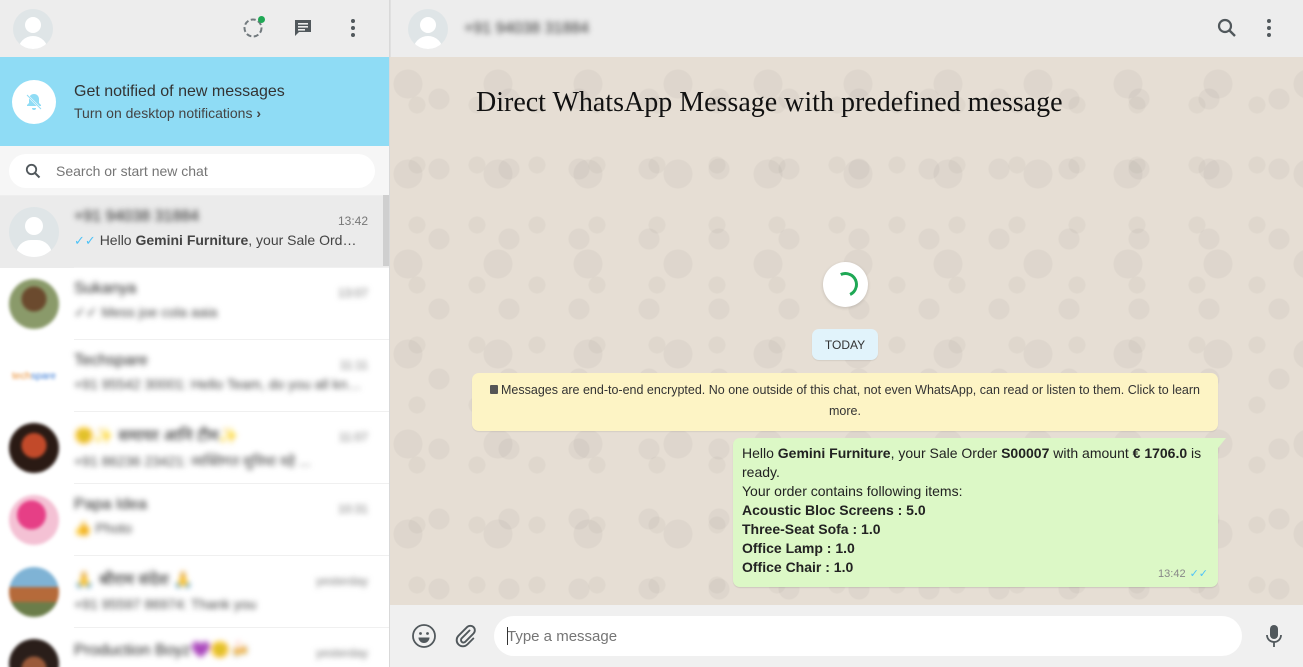  Describe the element at coordinates (105, 288) in the screenshot. I see `chat-name: Sukanya` at that location.